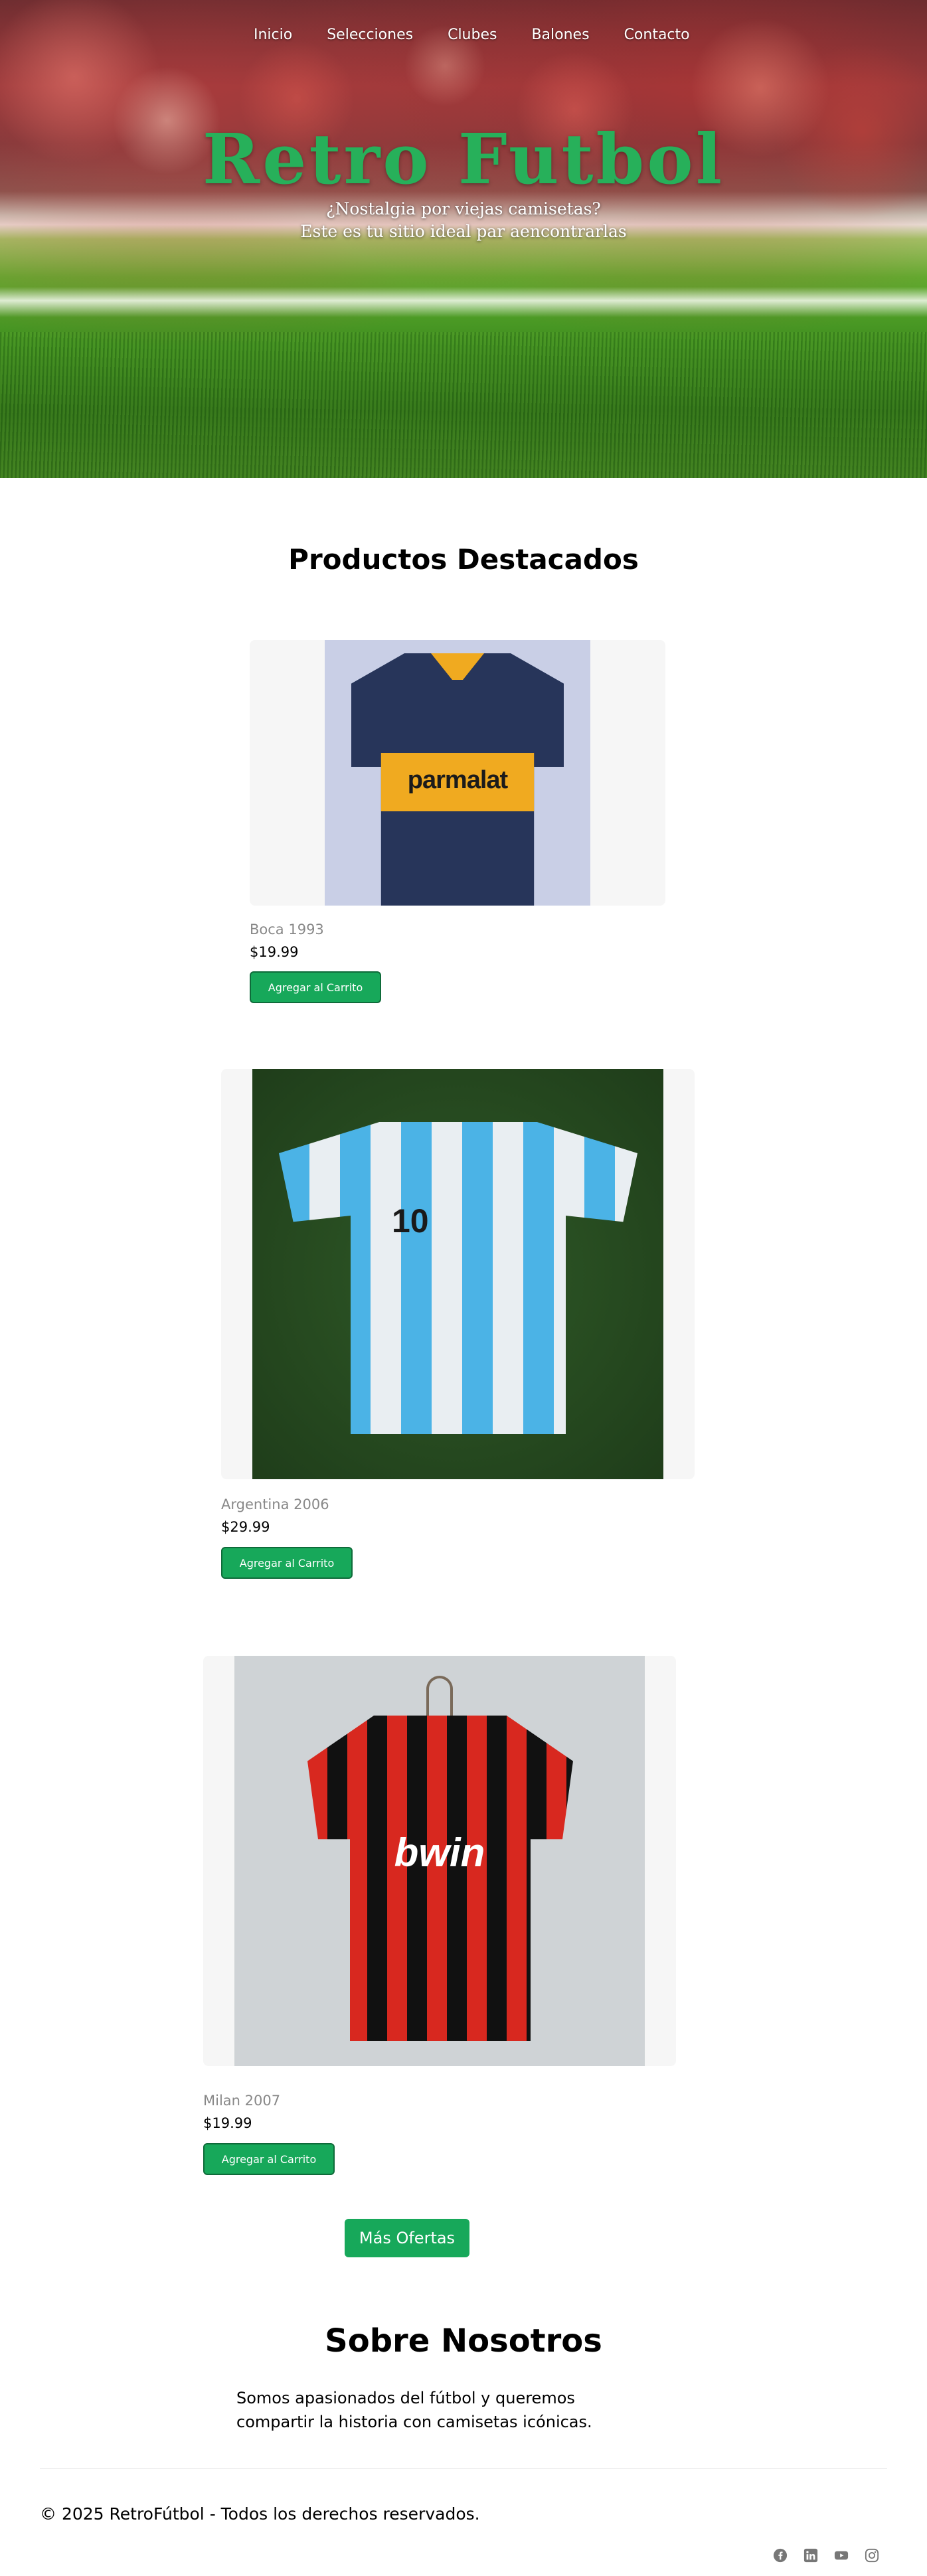  What do you see at coordinates (287, 929) in the screenshot?
I see `product-name: Boca 1993` at bounding box center [287, 929].